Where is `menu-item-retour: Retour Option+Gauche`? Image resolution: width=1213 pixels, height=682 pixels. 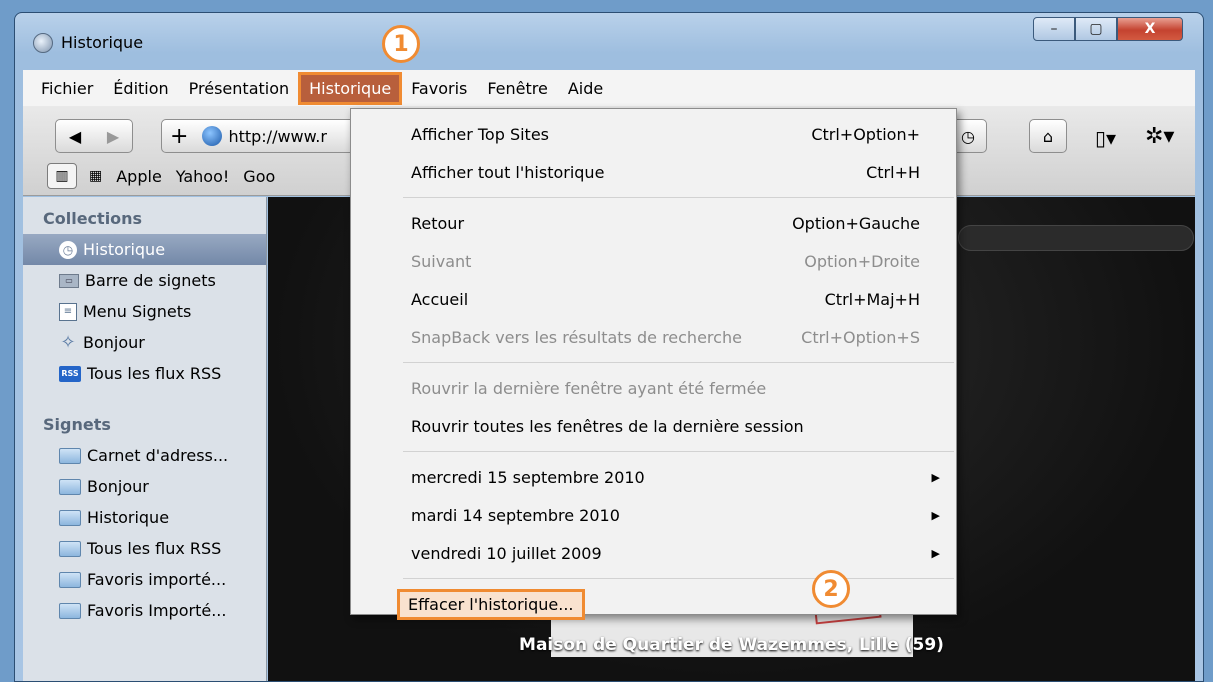
menu-item-retour: Retour Option+Gauche is located at coordinates (653, 223).